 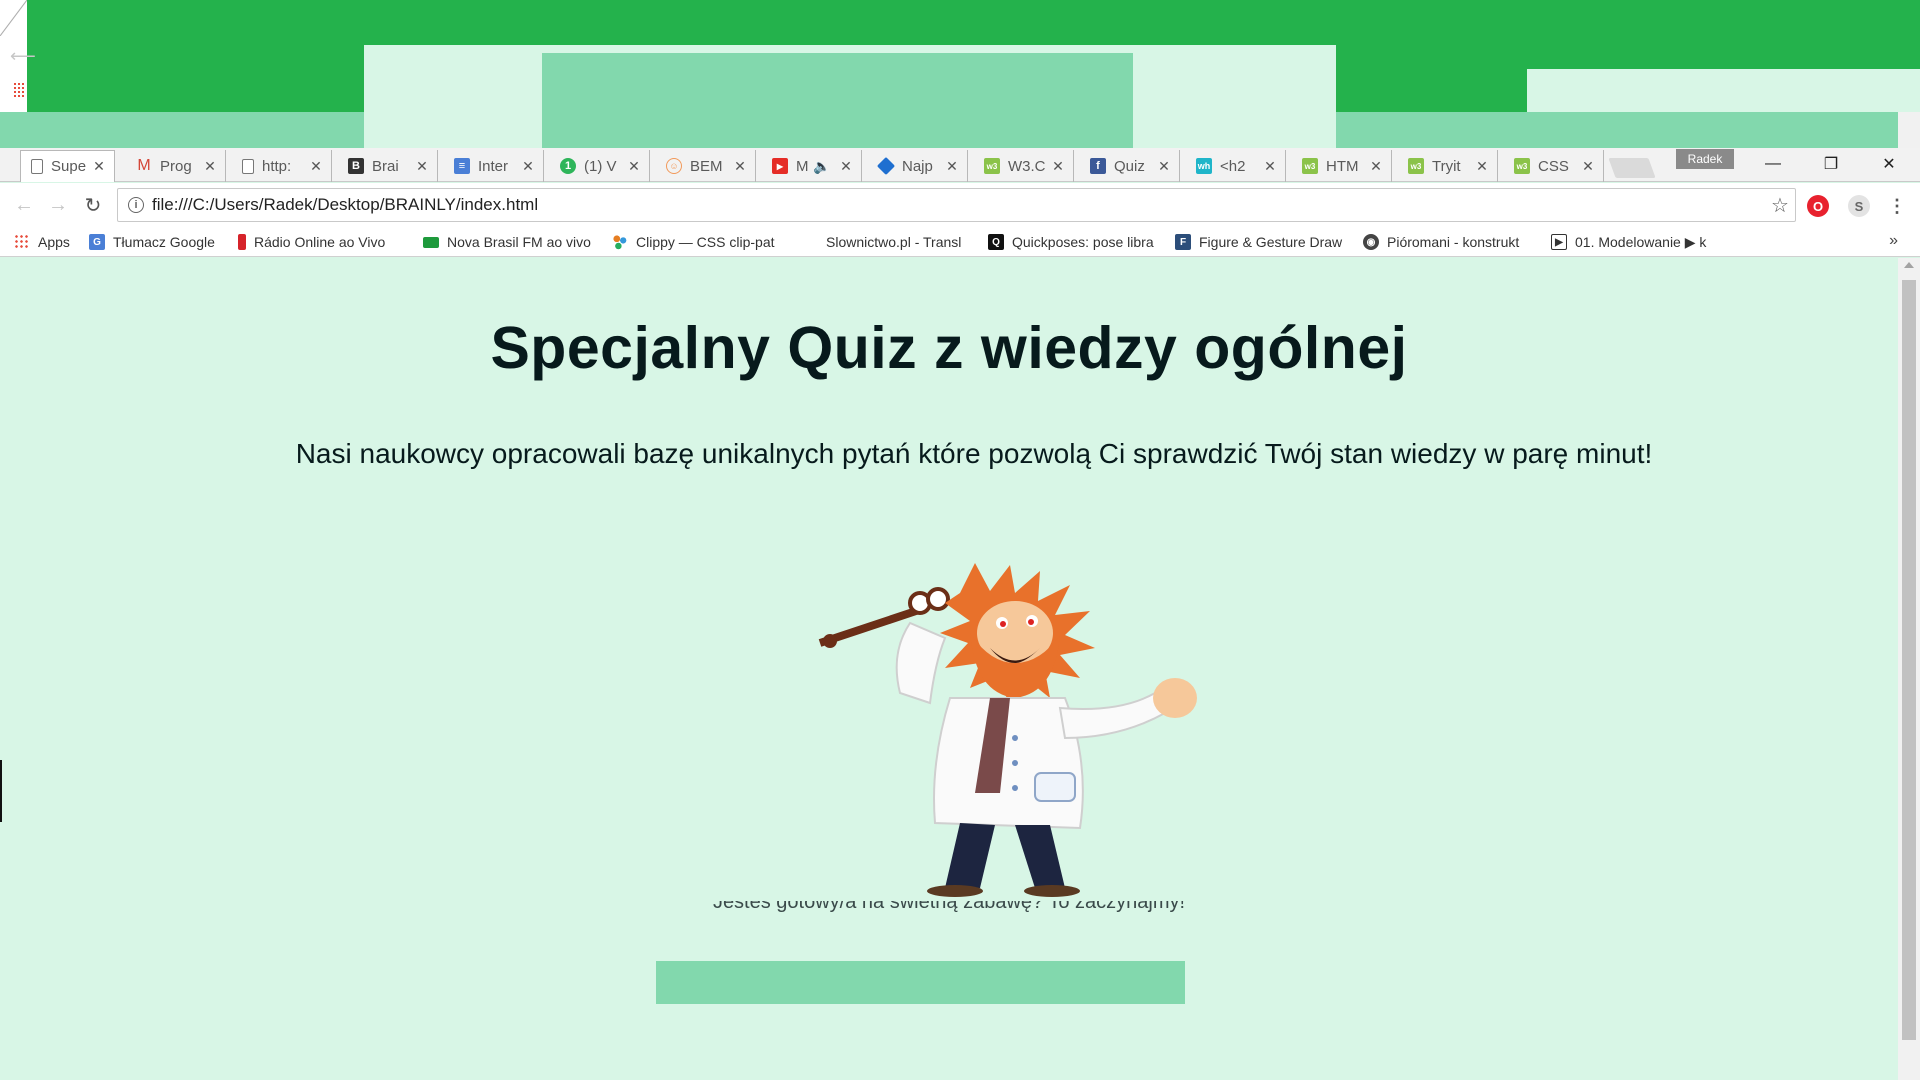 I want to click on minimize-button: —, so click(x=1773, y=164).